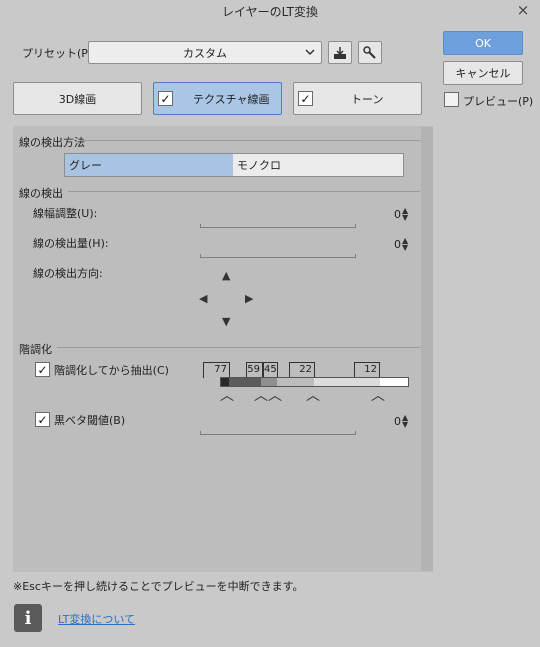 The height and width of the screenshot is (647, 540). Describe the element at coordinates (523, 10) in the screenshot. I see `close-icon: ×` at that location.